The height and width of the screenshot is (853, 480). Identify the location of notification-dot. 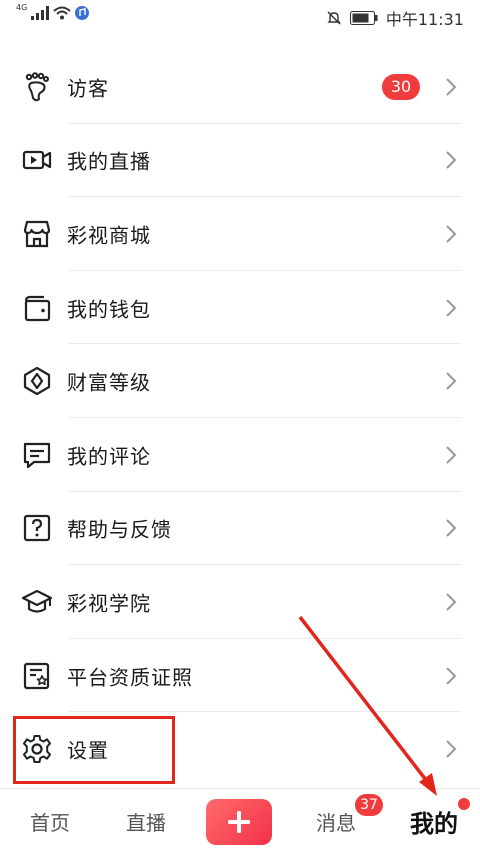
(464, 804).